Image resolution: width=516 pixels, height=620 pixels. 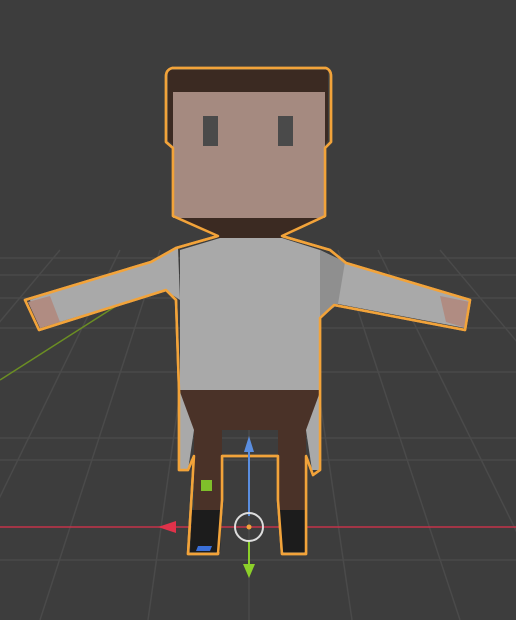 I want to click on origin-icon, so click(x=249, y=527).